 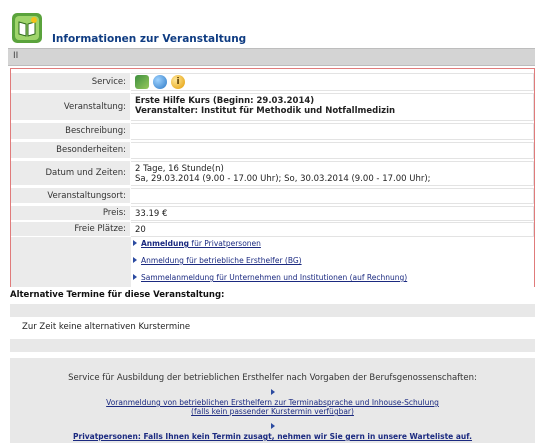 What do you see at coordinates (142, 82) in the screenshot?
I see `calendar-icon` at bounding box center [142, 82].